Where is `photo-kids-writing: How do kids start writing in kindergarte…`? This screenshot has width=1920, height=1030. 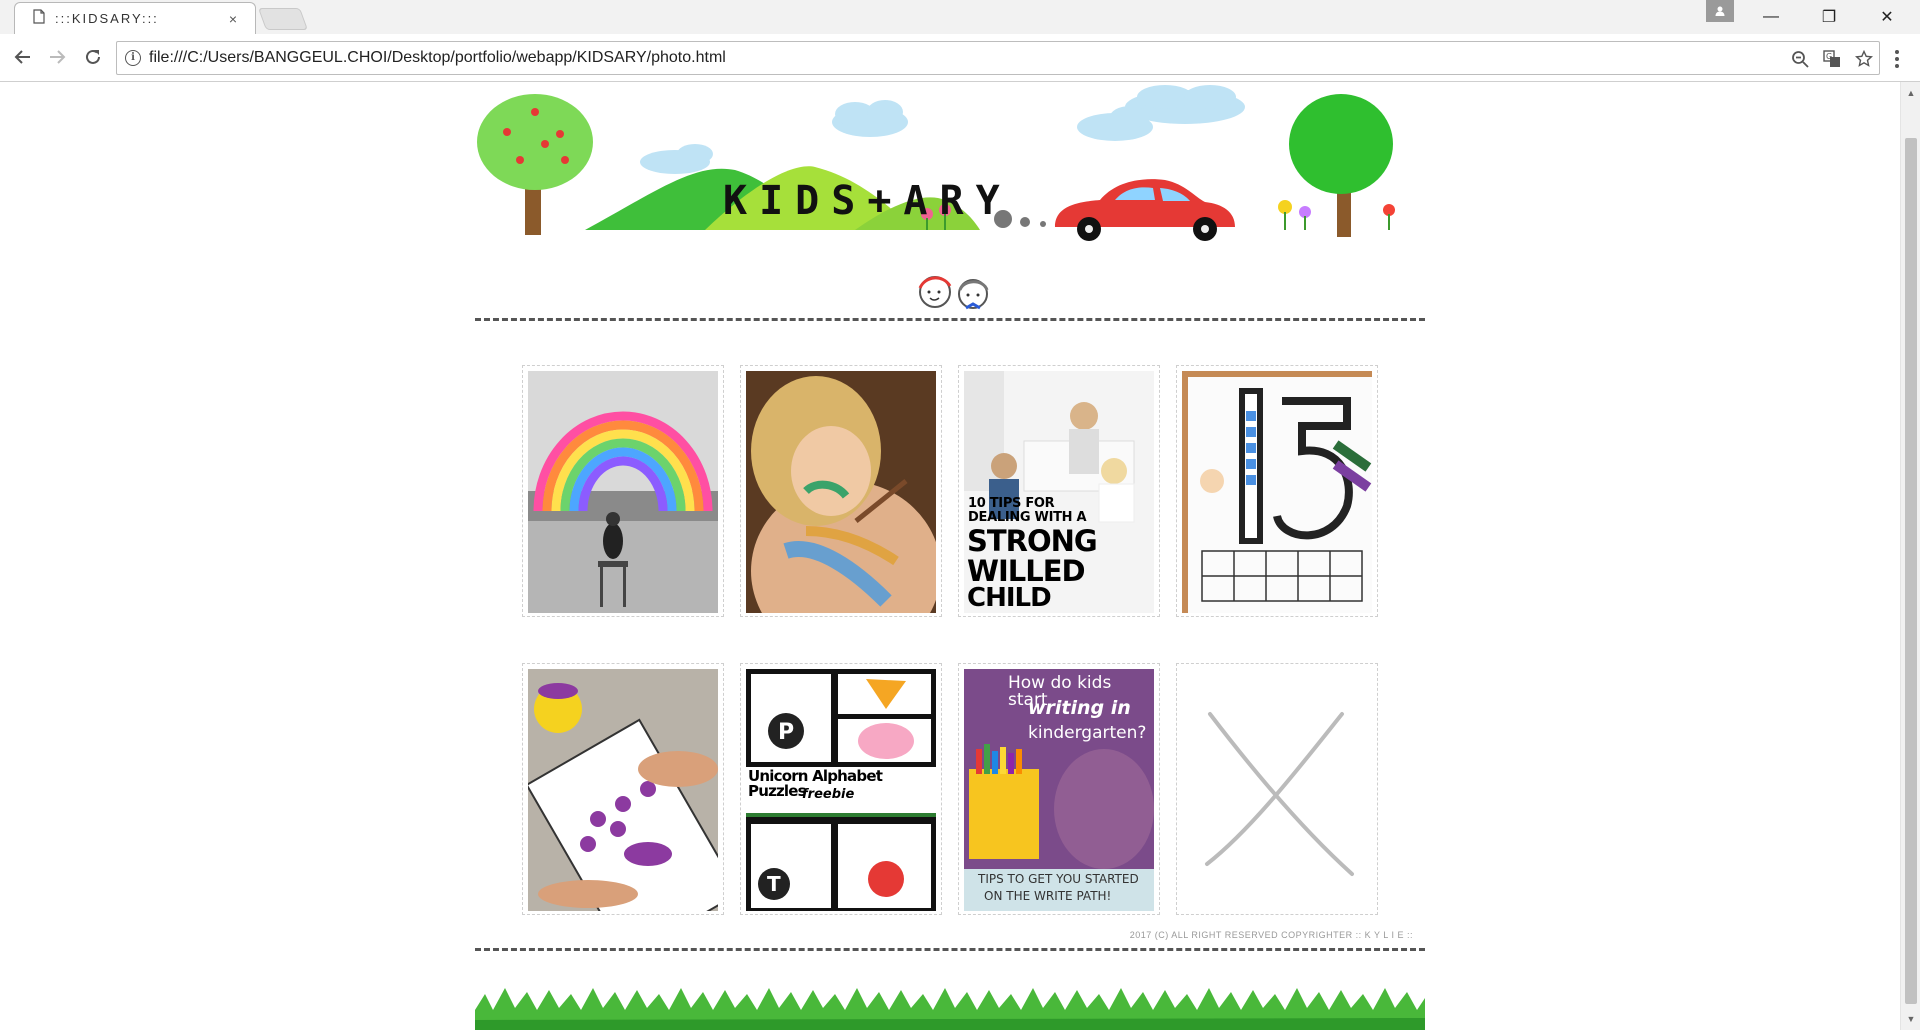
photo-kids-writing: How do kids start writing in kindergarte… is located at coordinates (1059, 790).